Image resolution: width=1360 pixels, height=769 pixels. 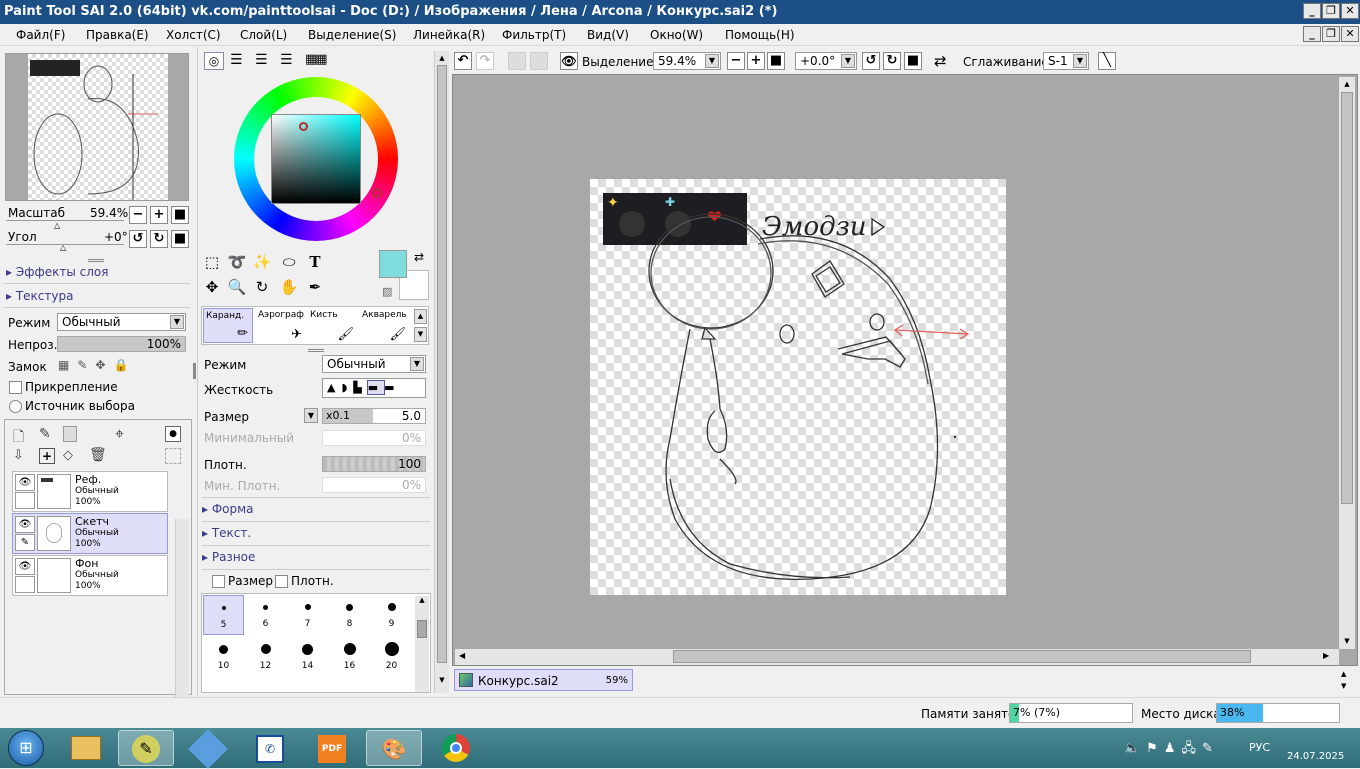 What do you see at coordinates (57, 272) in the screenshot?
I see `layer-effects-header: ▸ Эффекты слоя` at bounding box center [57, 272].